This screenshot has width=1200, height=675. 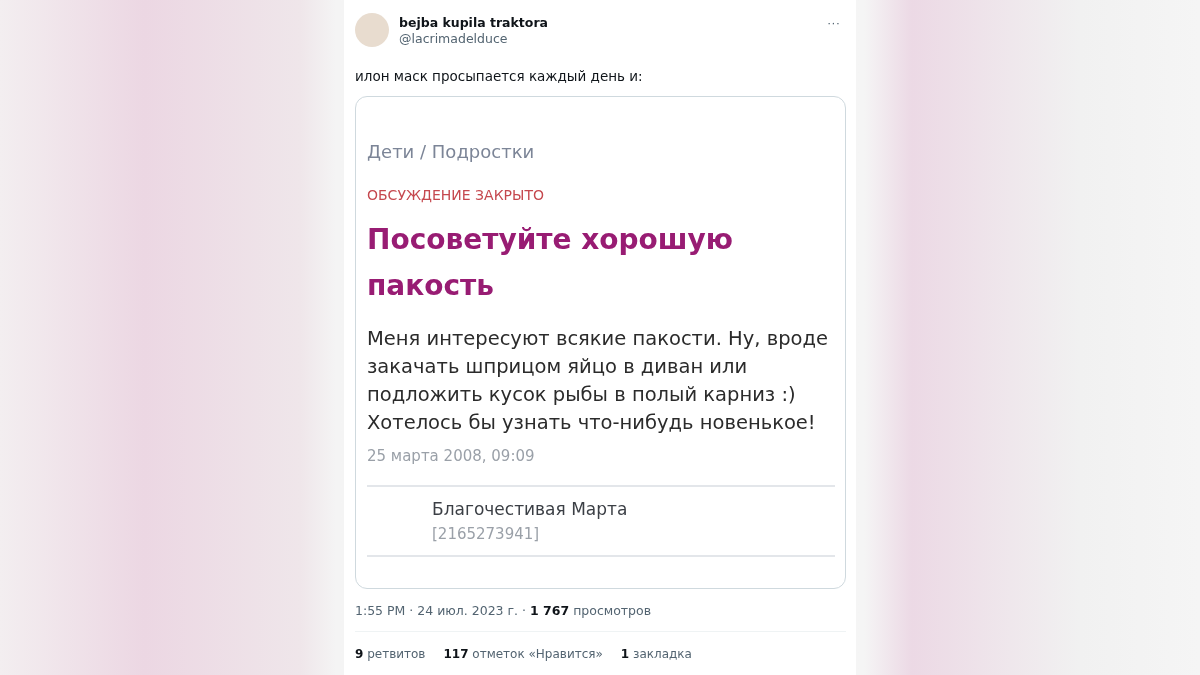 What do you see at coordinates (504, 610) in the screenshot?
I see `tweet-meta: 1:55 PM · 24 июл. 2023 г. · 1 767 просмотров` at bounding box center [504, 610].